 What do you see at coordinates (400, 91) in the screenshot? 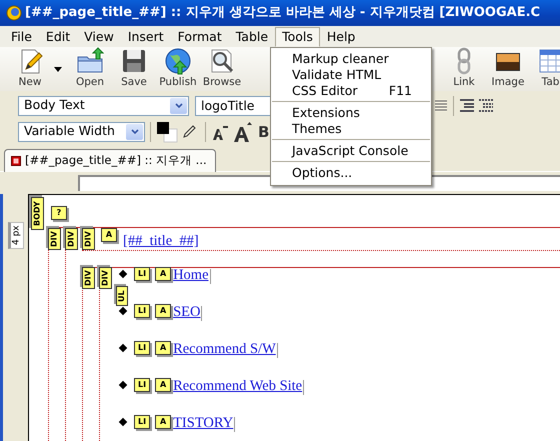
I see `shortcut-label: F11` at bounding box center [400, 91].